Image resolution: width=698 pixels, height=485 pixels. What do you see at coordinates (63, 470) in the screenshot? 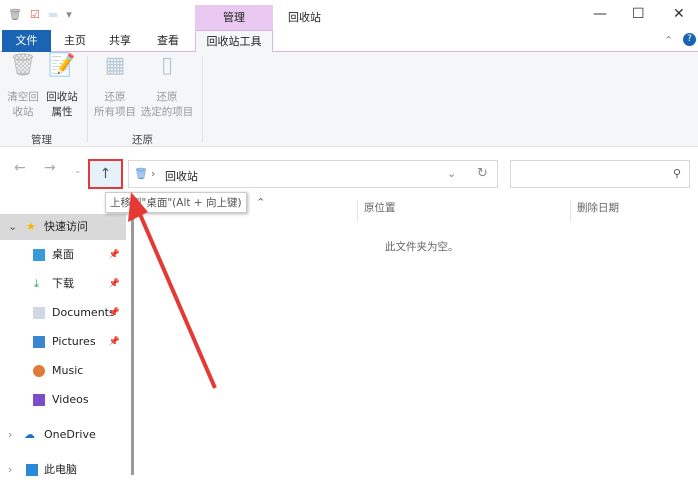
I see `sidebar-item-this-pc: › 此电脑` at bounding box center [63, 470].